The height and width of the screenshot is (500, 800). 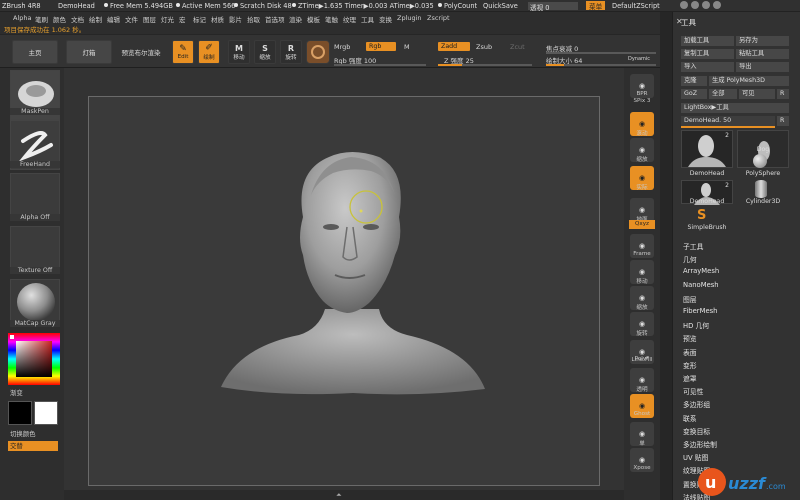 What do you see at coordinates (339, 495) in the screenshot?
I see `collapse-arrow-icon: ⏶` at bounding box center [339, 495].